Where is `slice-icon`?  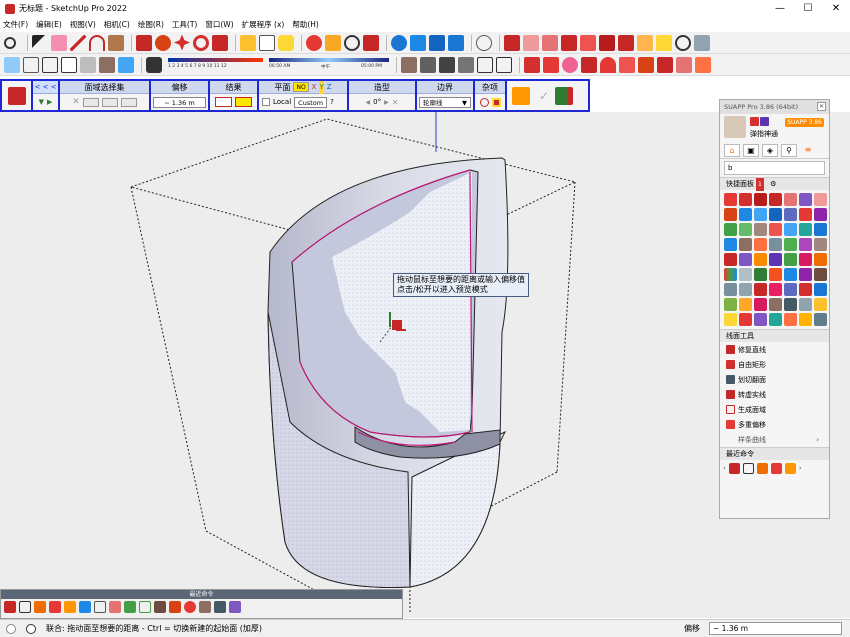 slice-icon is located at coordinates (805, 199).